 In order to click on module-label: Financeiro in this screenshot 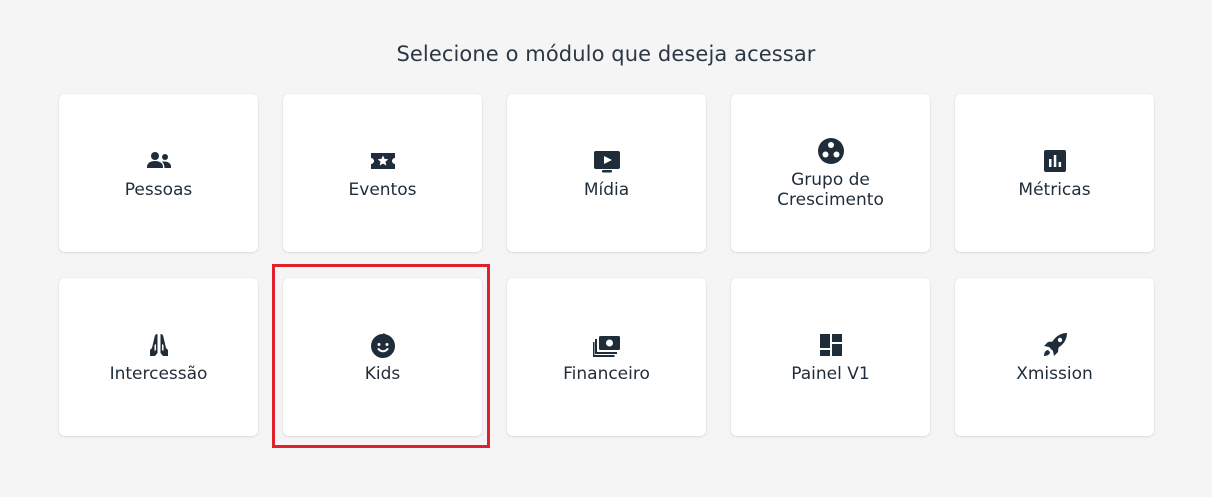, I will do `click(606, 374)`.